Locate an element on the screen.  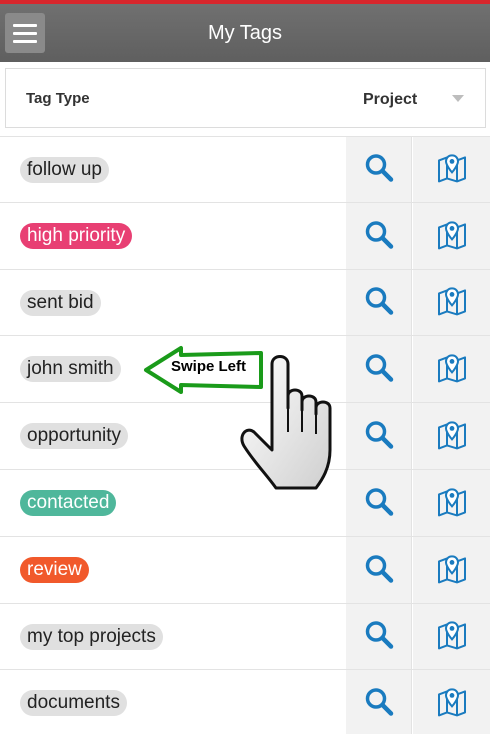
tag-label: john smith is located at coordinates (70, 369).